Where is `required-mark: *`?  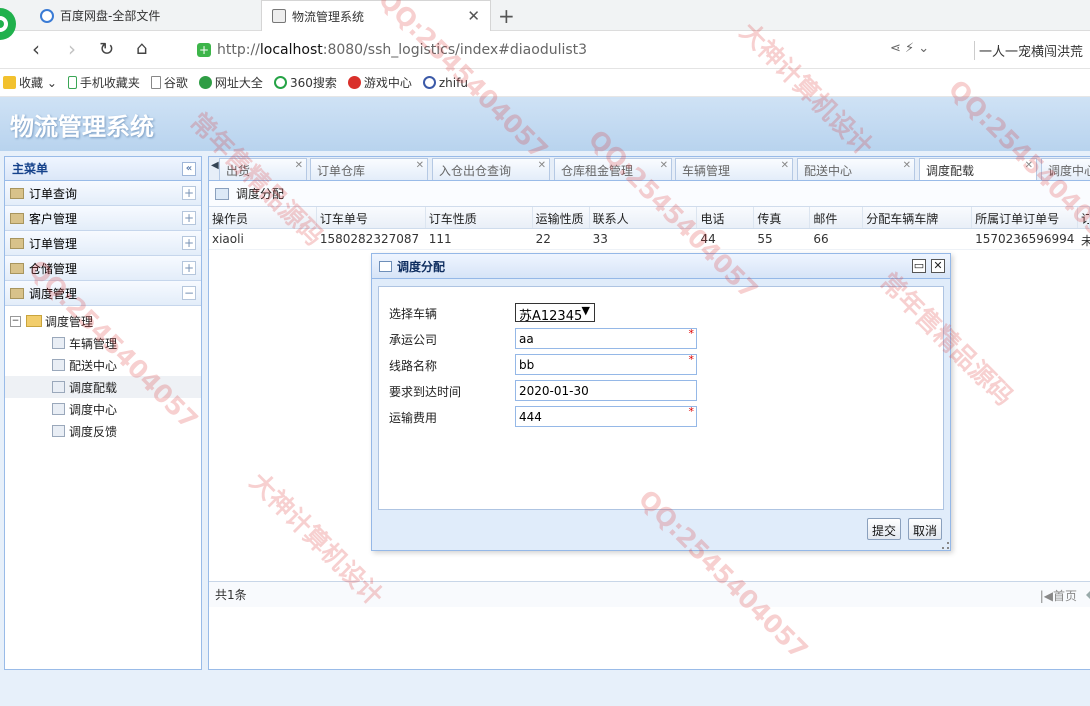
required-mark: * is located at coordinates (691, 411).